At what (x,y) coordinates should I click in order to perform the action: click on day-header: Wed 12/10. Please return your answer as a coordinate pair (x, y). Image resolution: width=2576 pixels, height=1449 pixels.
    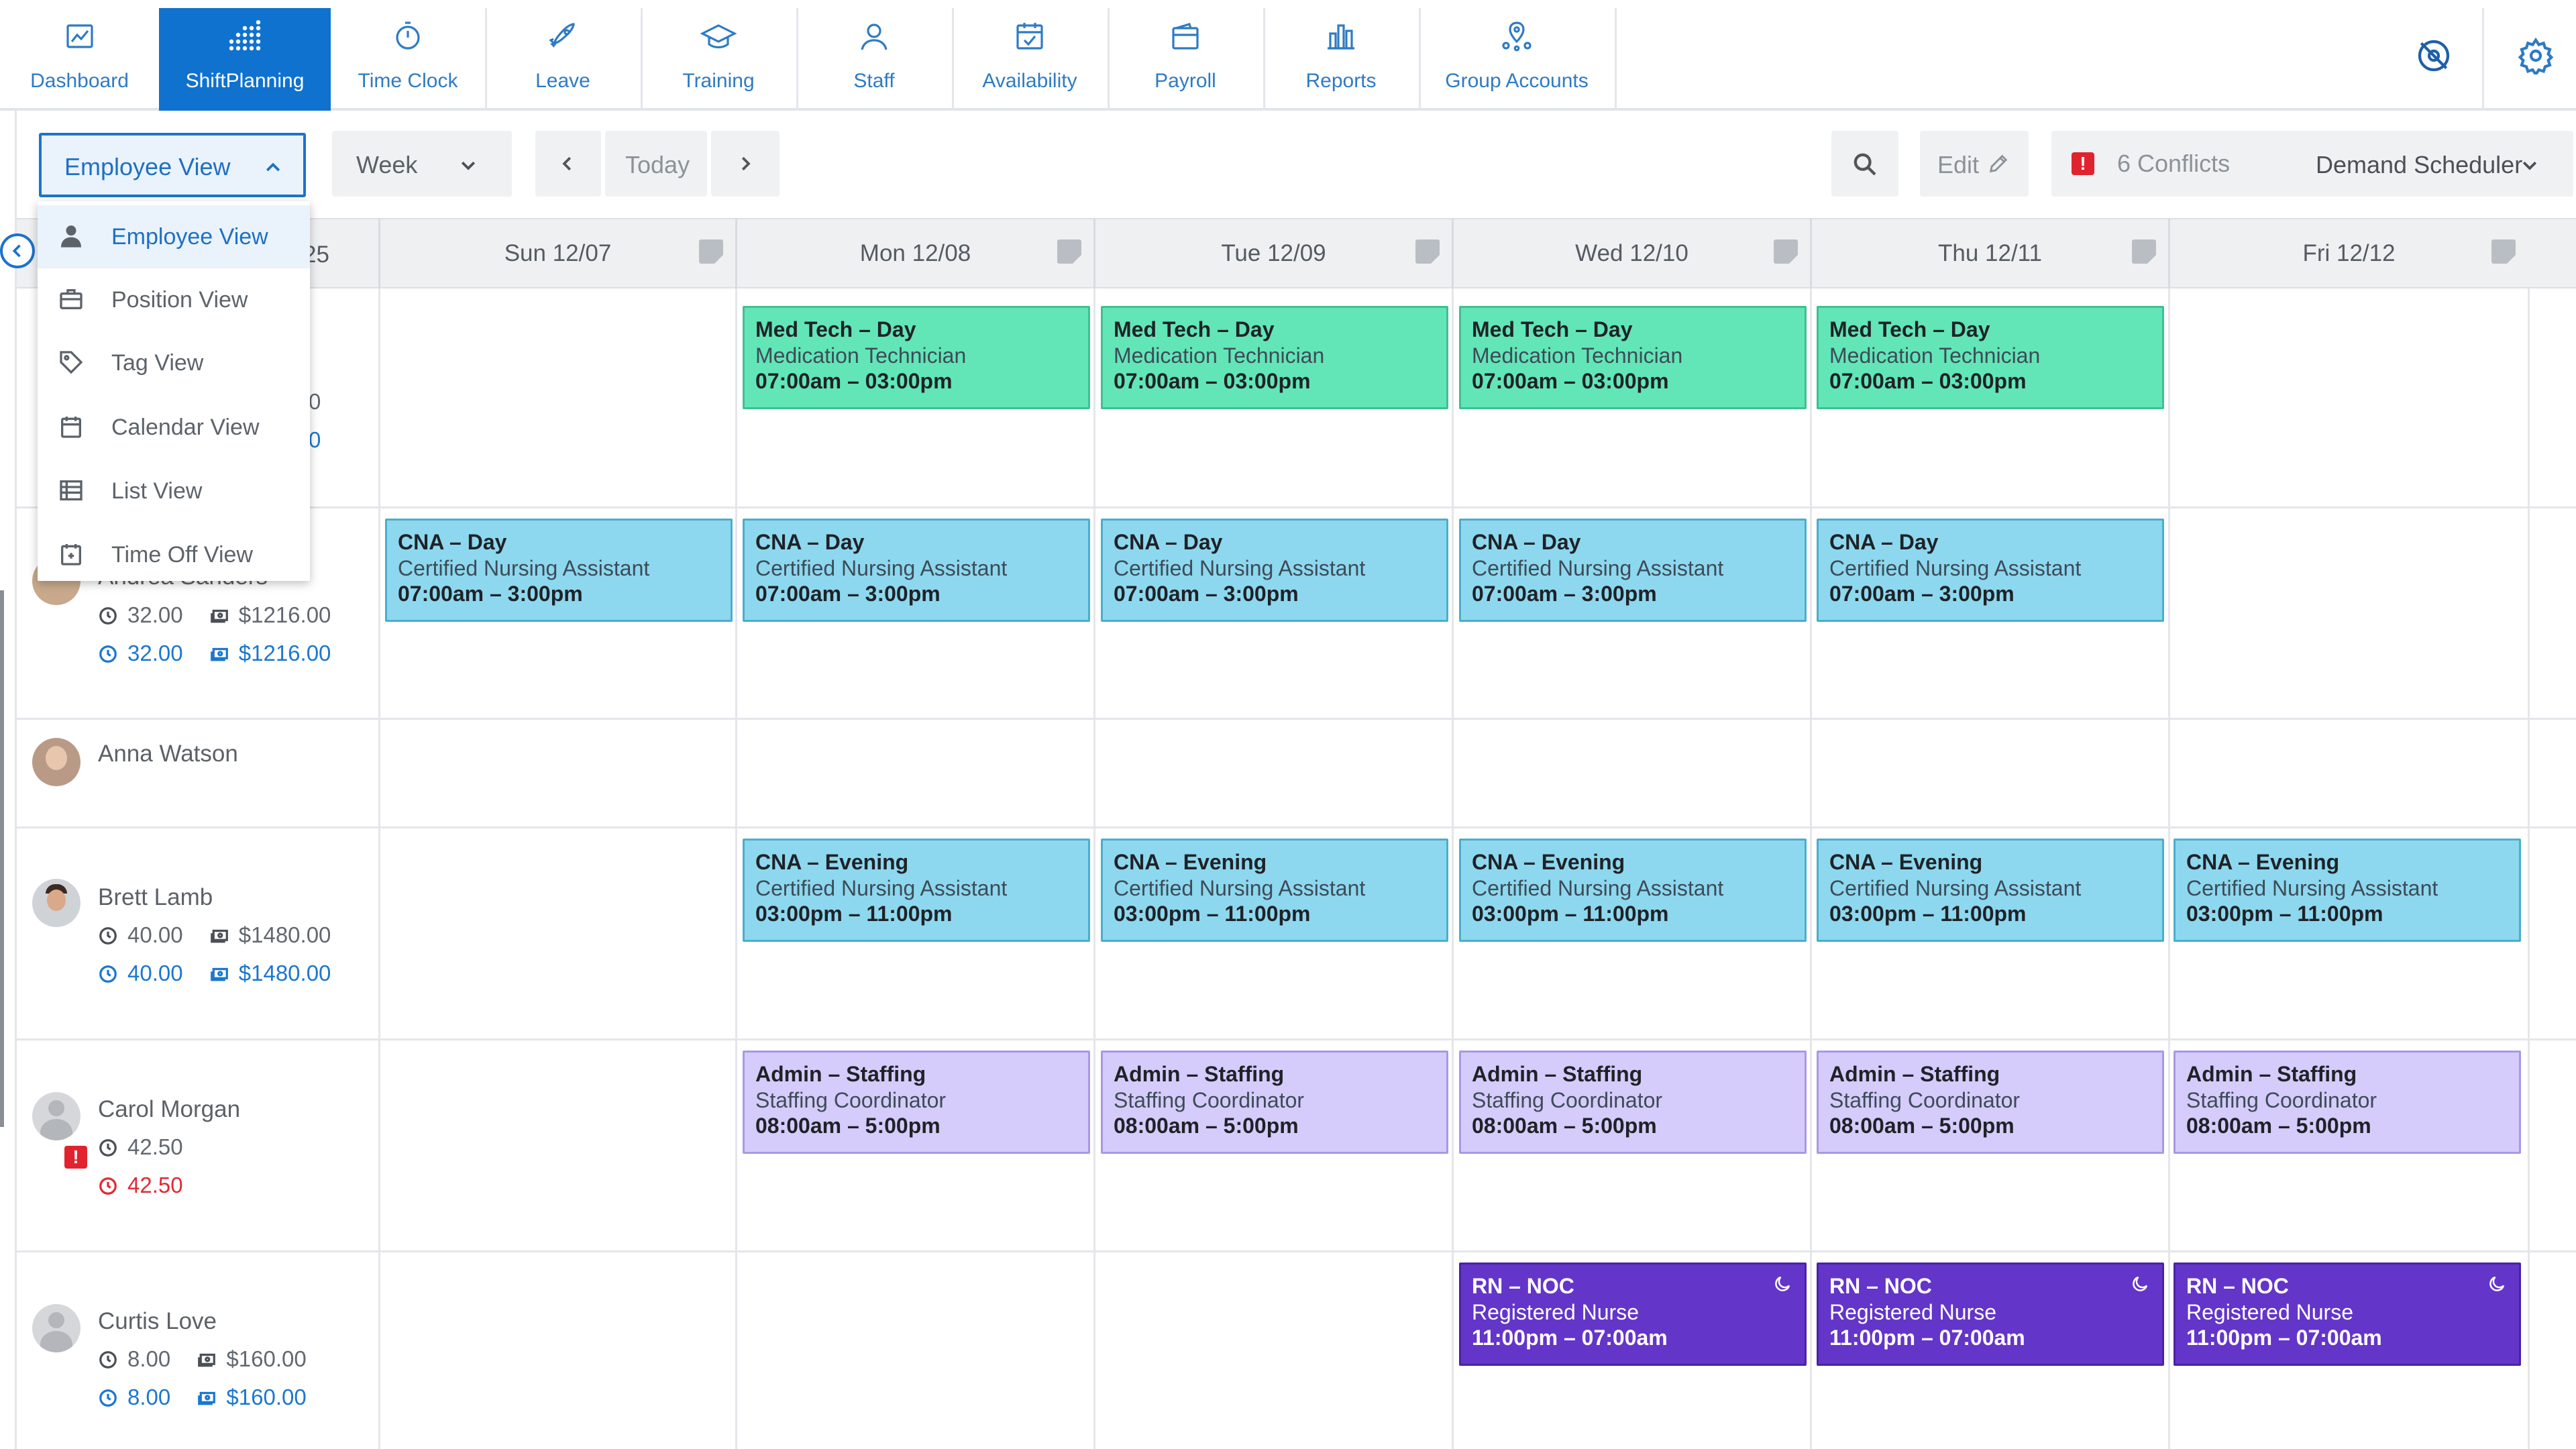
    Looking at the image, I should click on (1631, 253).